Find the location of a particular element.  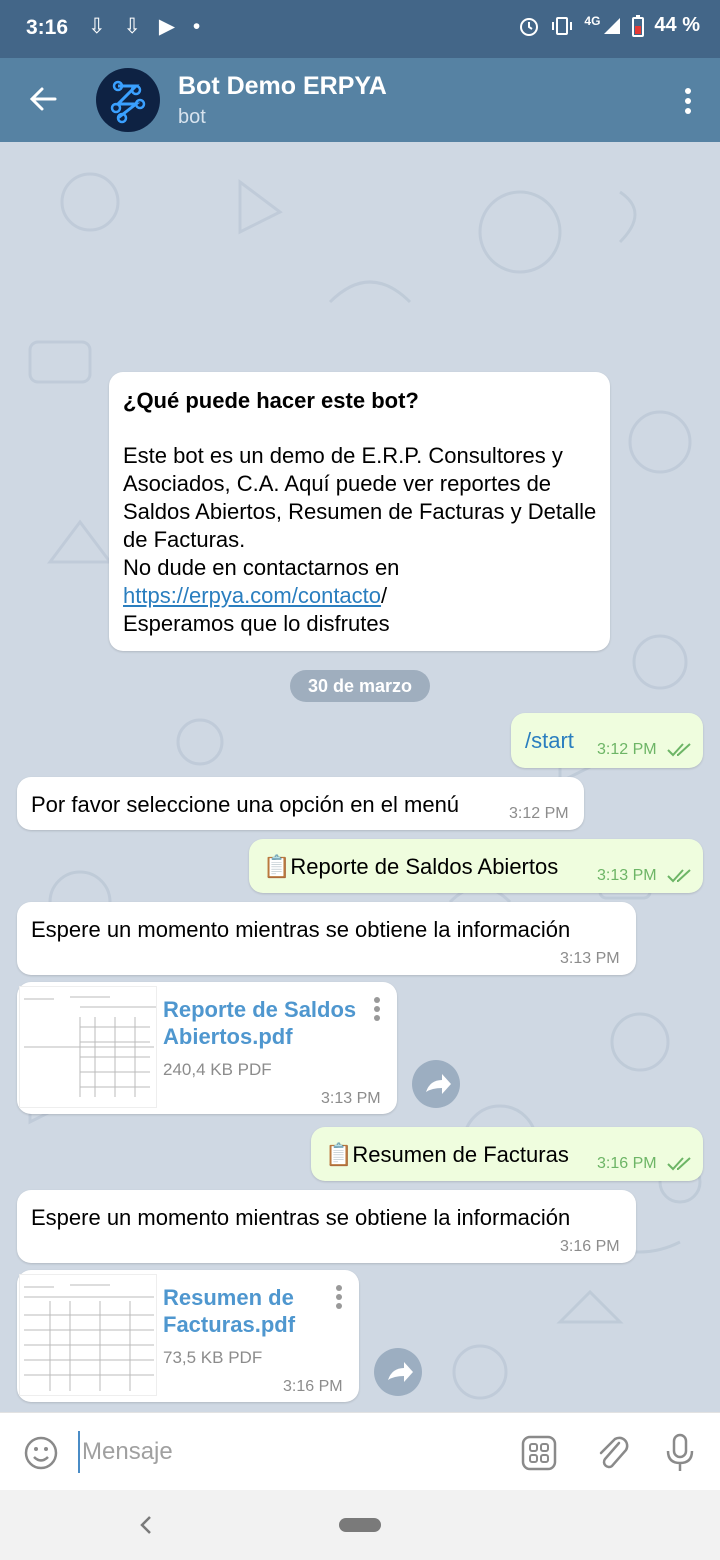

back-arrow-icon is located at coordinates (43, 99).